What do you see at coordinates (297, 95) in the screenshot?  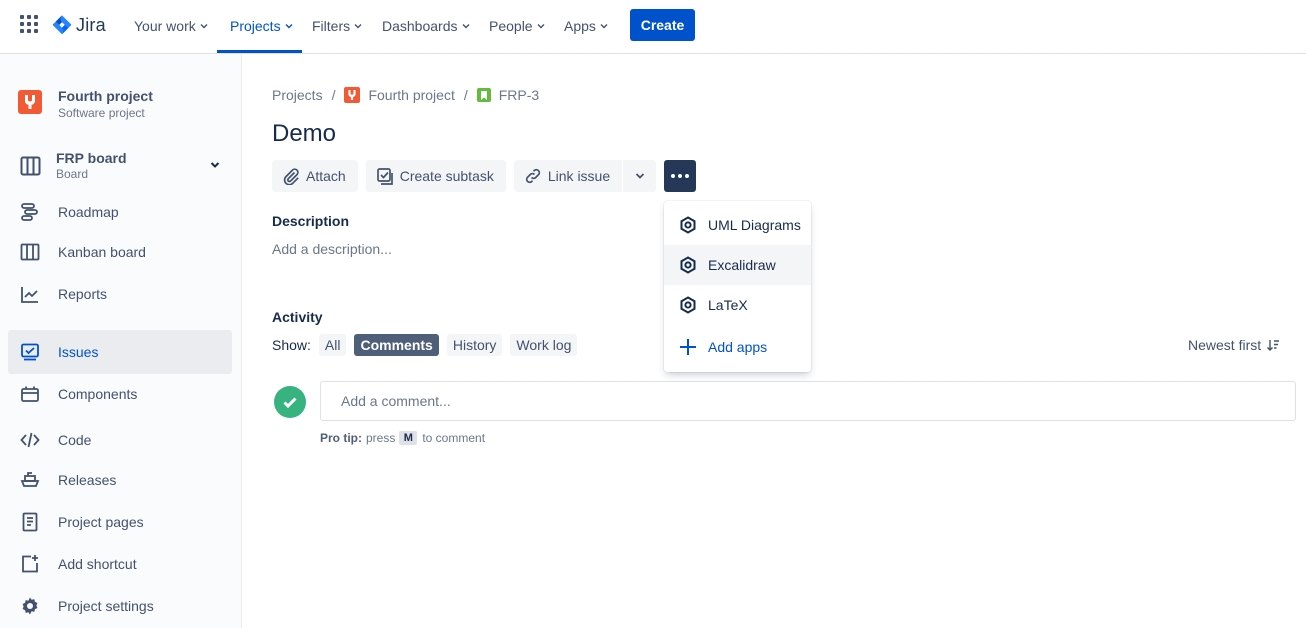 I see `breadcrumb-projects: Projects` at bounding box center [297, 95].